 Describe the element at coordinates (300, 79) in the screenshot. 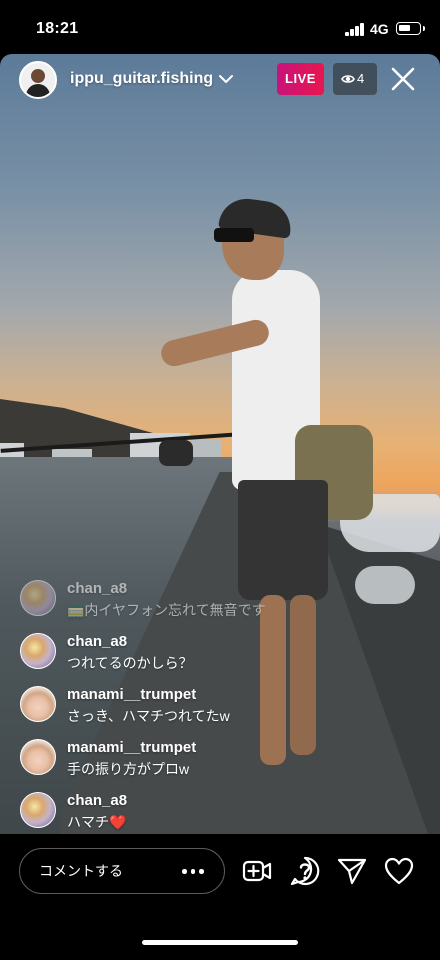

I see `live-badge: LIVE` at that location.